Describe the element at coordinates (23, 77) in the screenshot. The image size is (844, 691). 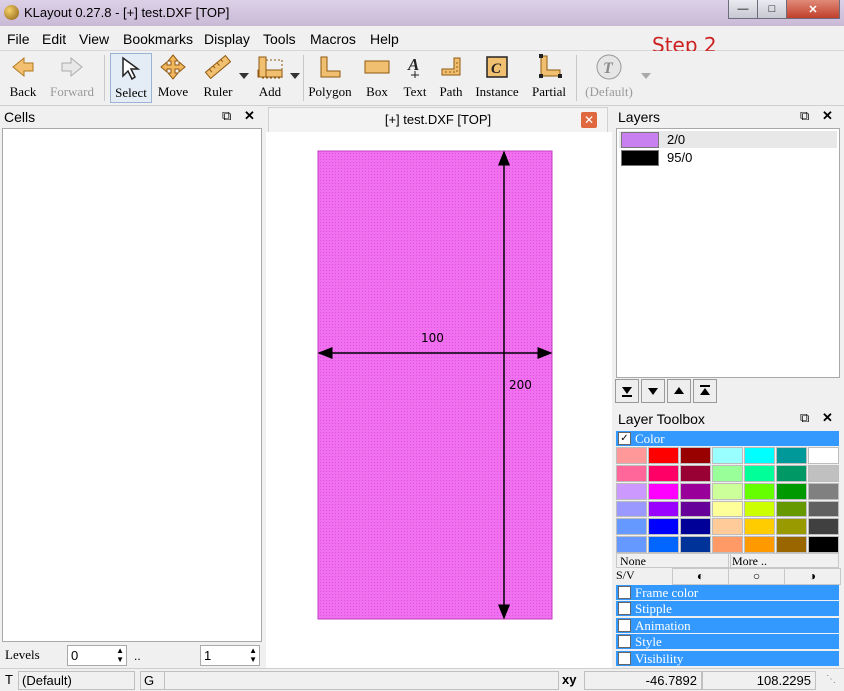
I see `back-button: Back` at that location.